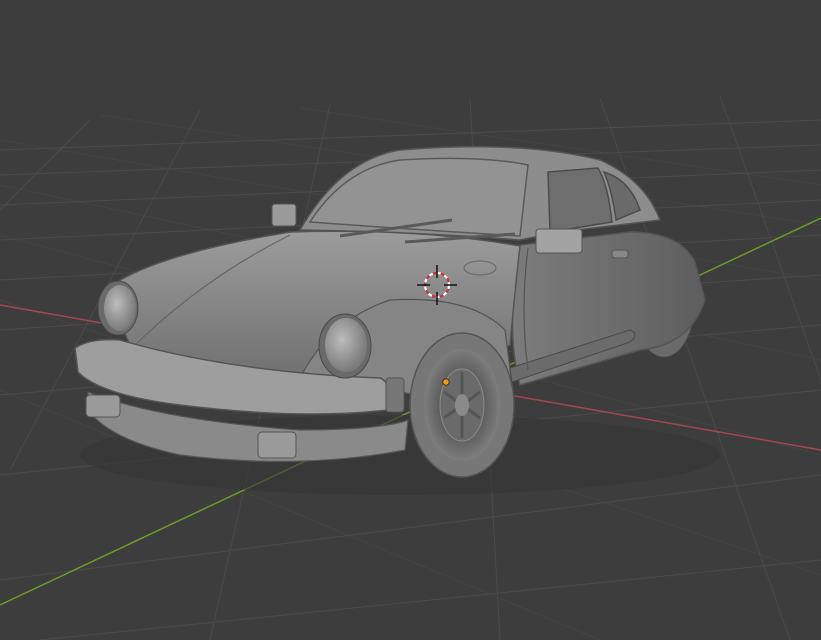 Image resolution: width=821 pixels, height=640 pixels. Describe the element at coordinates (118, 308) in the screenshot. I see `headlight-left` at that location.